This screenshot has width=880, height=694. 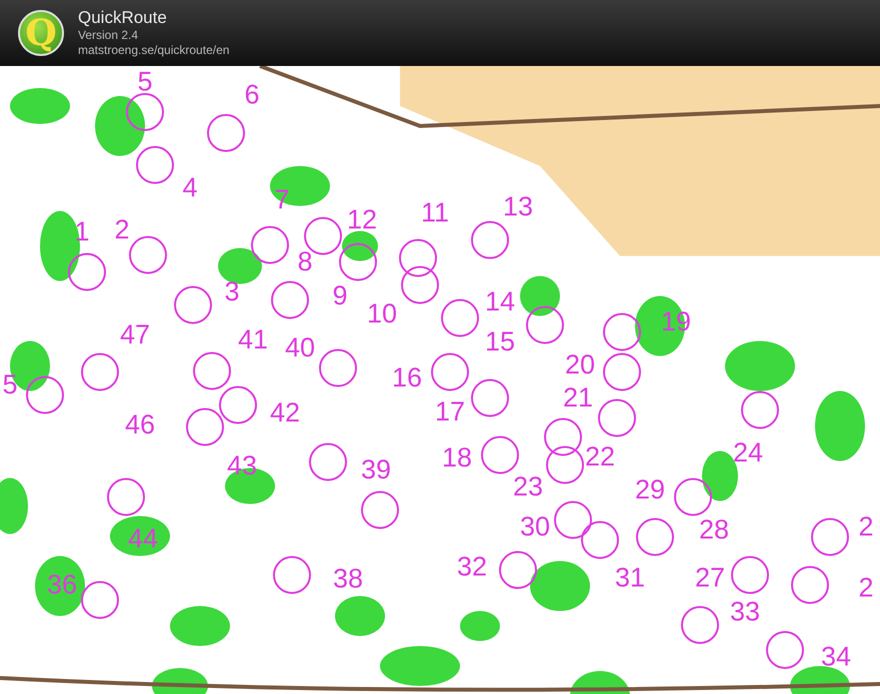 I want to click on control-number: 41, so click(x=253, y=340).